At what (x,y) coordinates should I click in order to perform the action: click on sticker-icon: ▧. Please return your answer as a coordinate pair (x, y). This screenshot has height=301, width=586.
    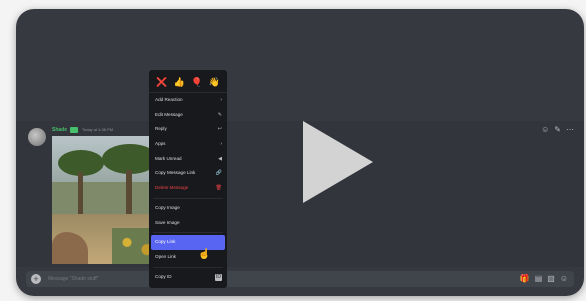
    Looking at the image, I should click on (551, 279).